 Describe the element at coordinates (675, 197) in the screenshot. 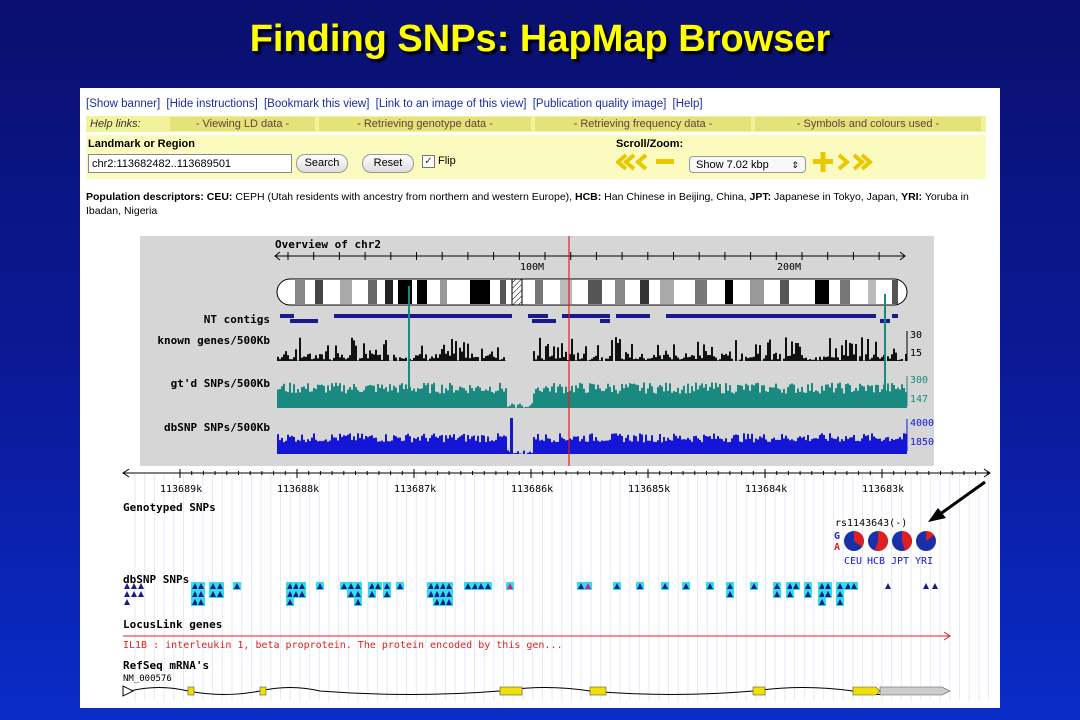

I see `hcb-text: Han Chinese in Beijing, China,` at that location.